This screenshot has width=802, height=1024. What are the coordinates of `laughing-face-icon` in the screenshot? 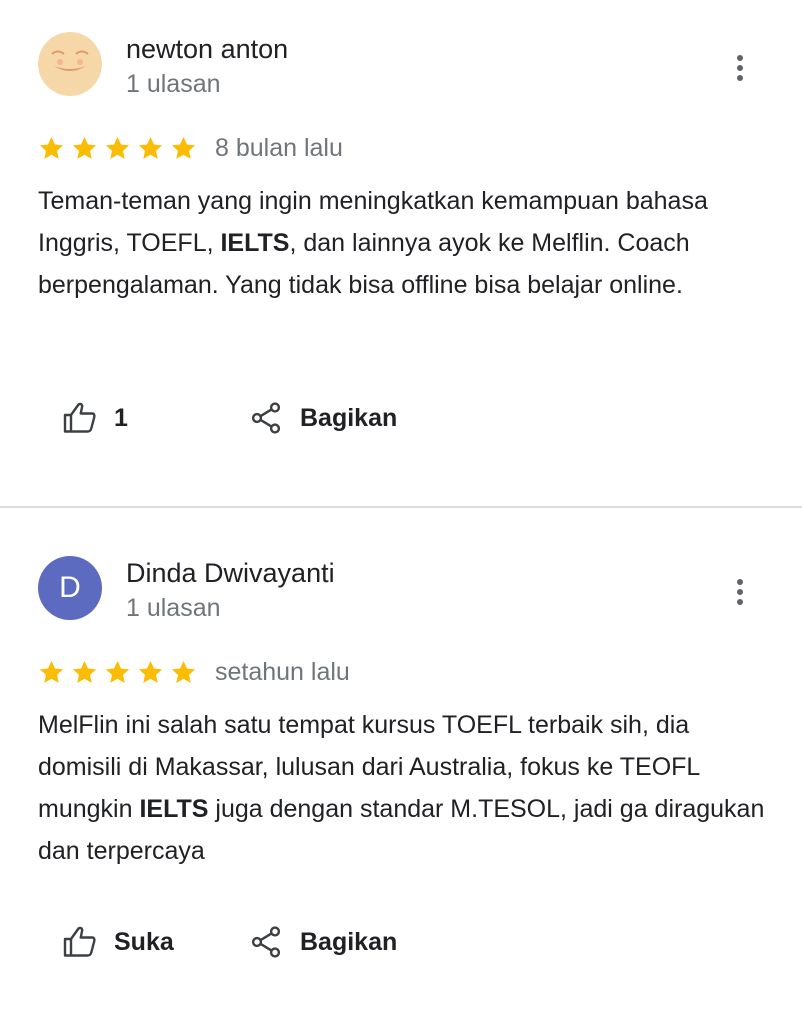 It's located at (70, 64).